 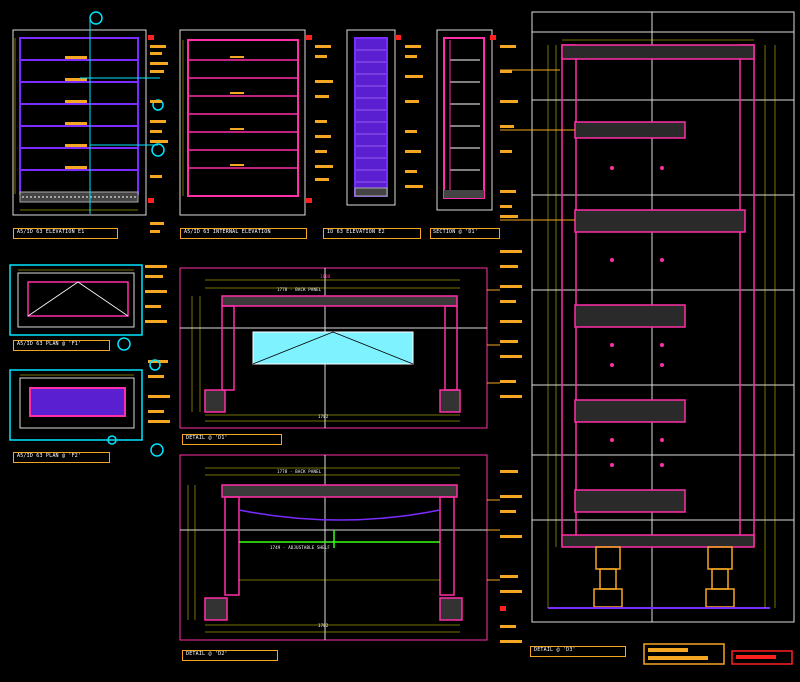 What do you see at coordinates (323, 416) in the screenshot?
I see `dim-d1-bottom: 1782` at bounding box center [323, 416].